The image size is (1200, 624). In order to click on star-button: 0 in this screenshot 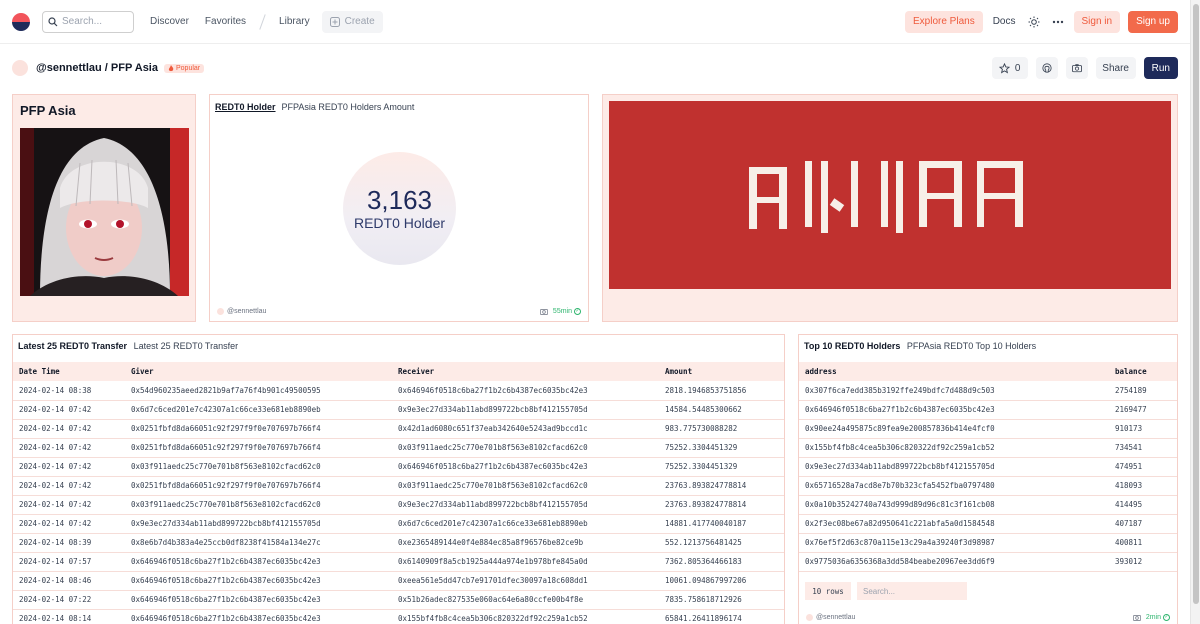, I will do `click(1009, 68)`.